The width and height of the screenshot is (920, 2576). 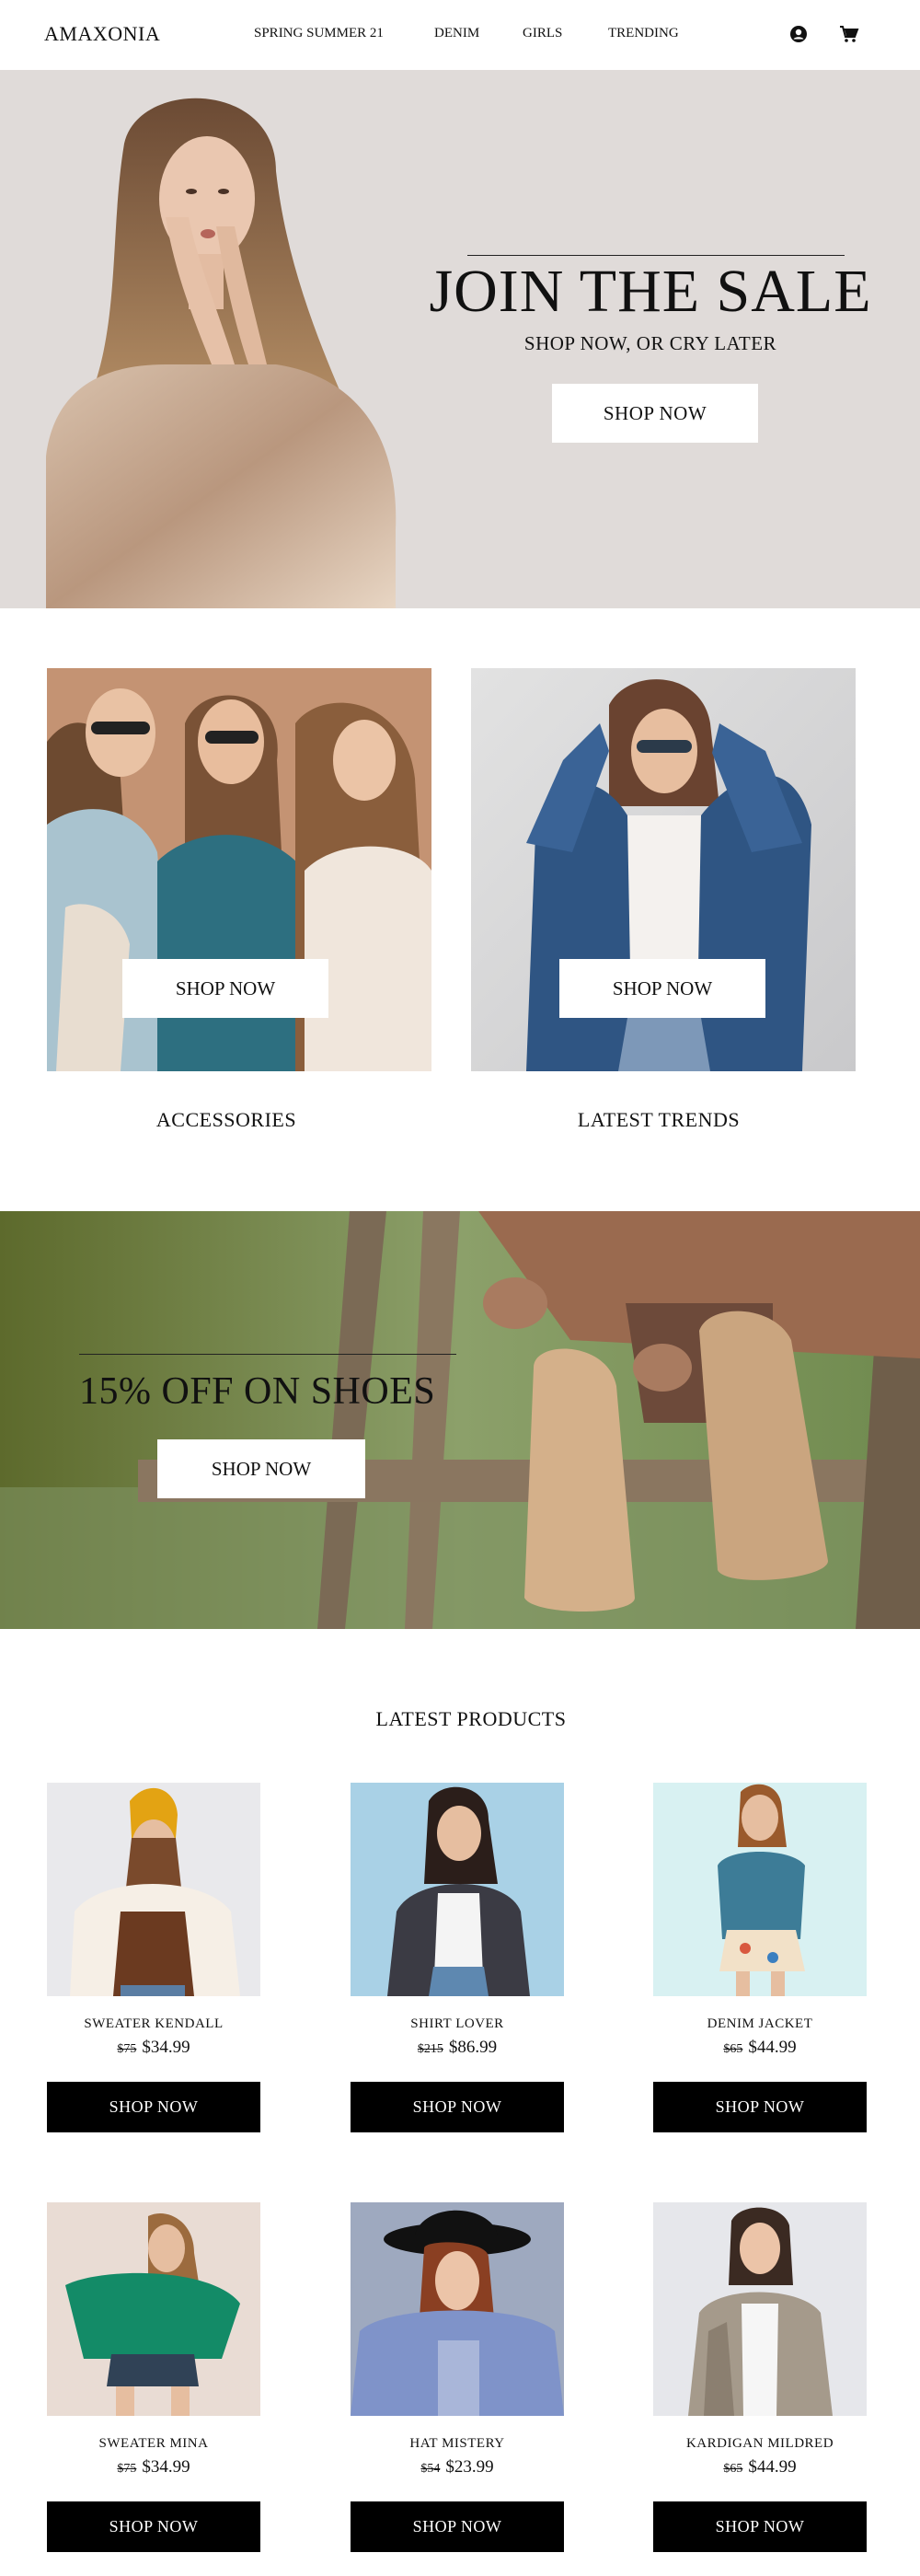 What do you see at coordinates (221, 353) in the screenshot?
I see `hero-model-image` at bounding box center [221, 353].